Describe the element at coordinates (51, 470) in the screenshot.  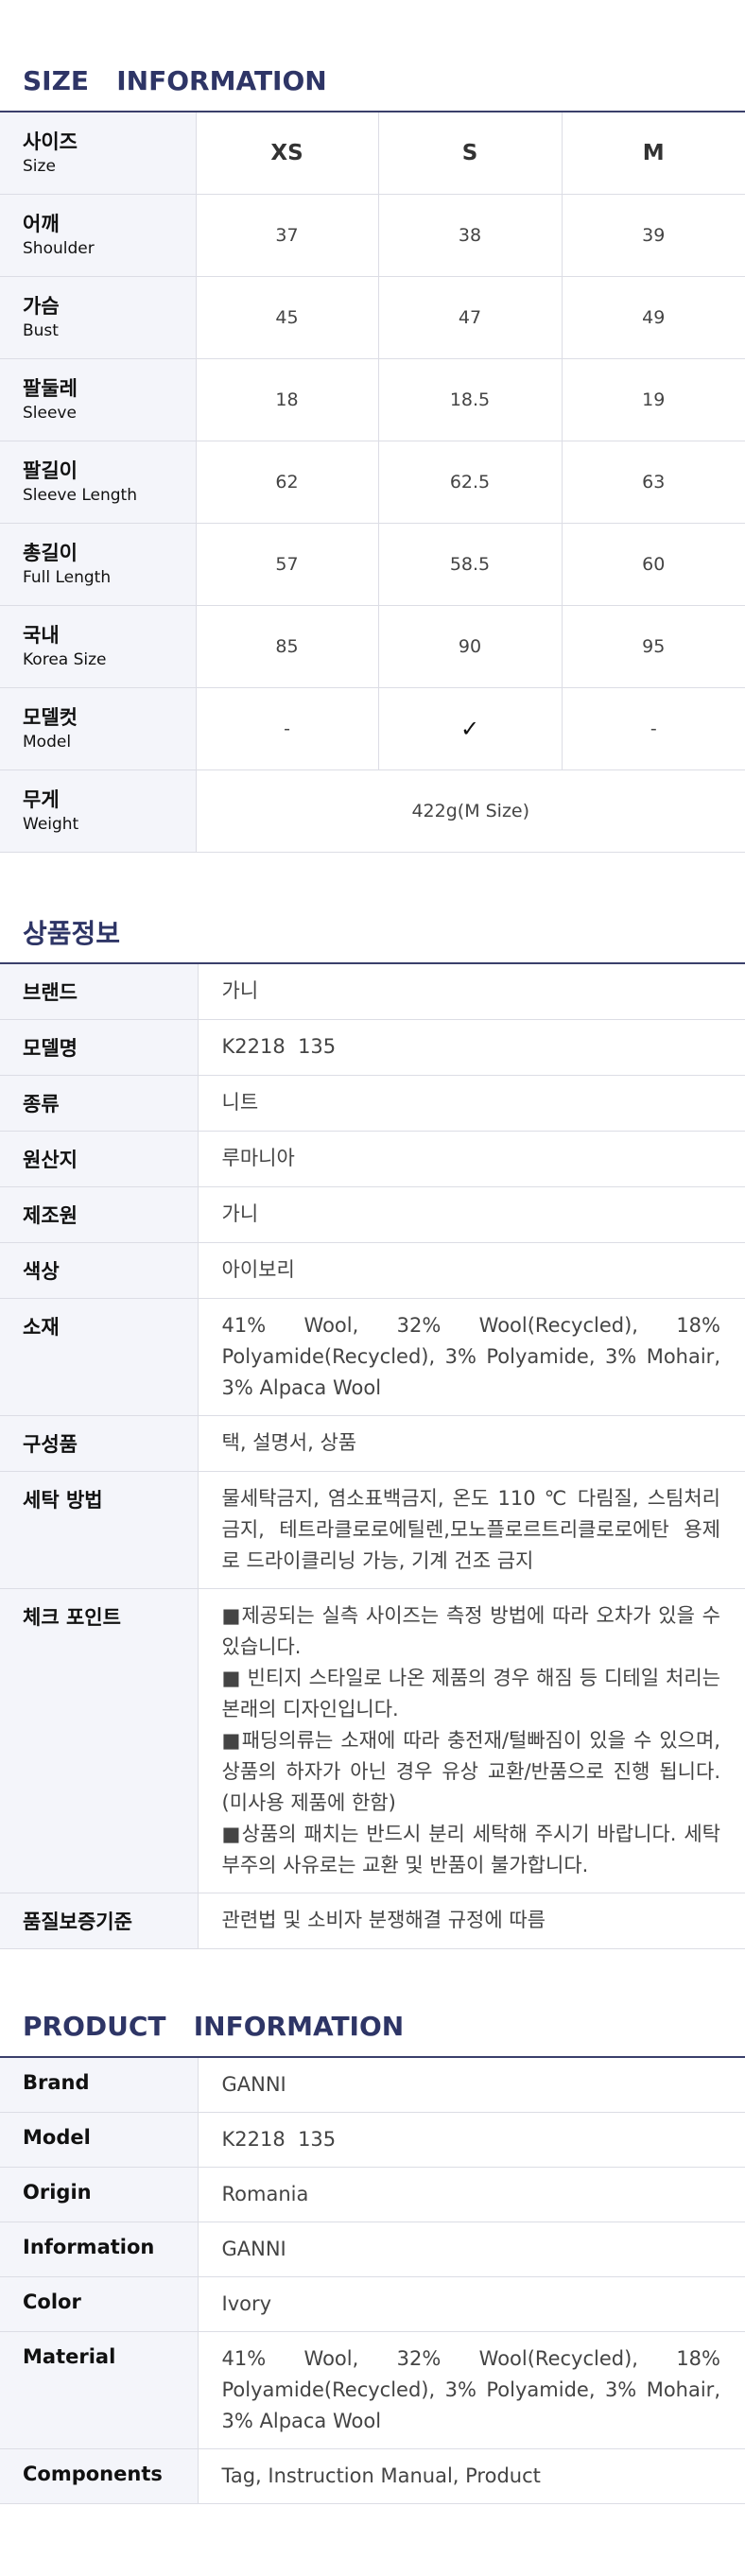
I see `row-label-ko: 팔길이` at that location.